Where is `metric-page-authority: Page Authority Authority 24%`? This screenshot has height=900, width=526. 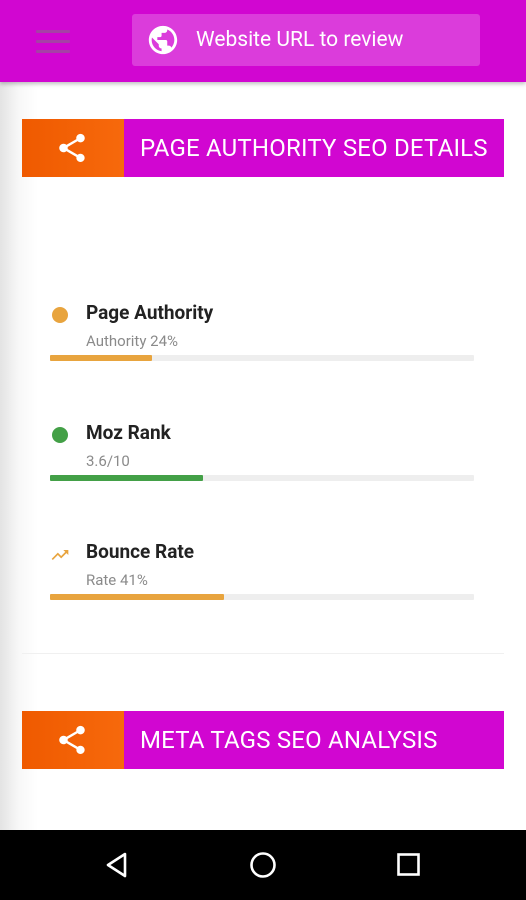
metric-page-authority: Page Authority Authority 24% is located at coordinates (263, 333).